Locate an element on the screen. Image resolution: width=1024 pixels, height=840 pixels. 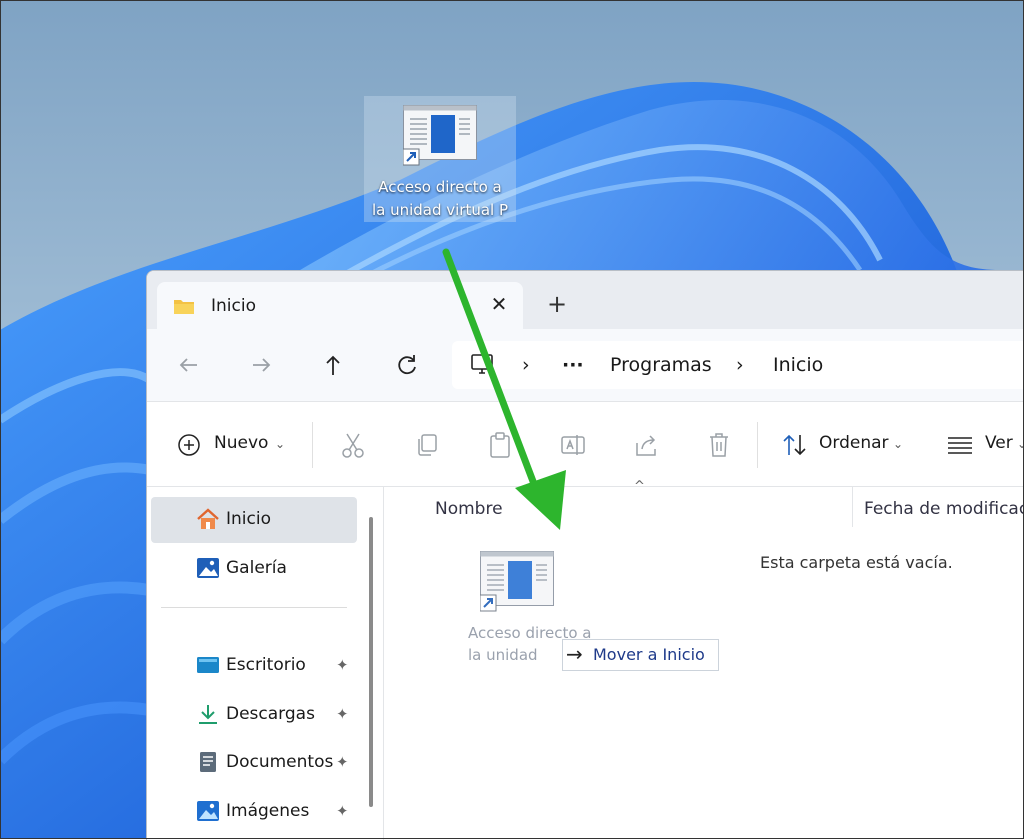
download-icon is located at coordinates (208, 714).